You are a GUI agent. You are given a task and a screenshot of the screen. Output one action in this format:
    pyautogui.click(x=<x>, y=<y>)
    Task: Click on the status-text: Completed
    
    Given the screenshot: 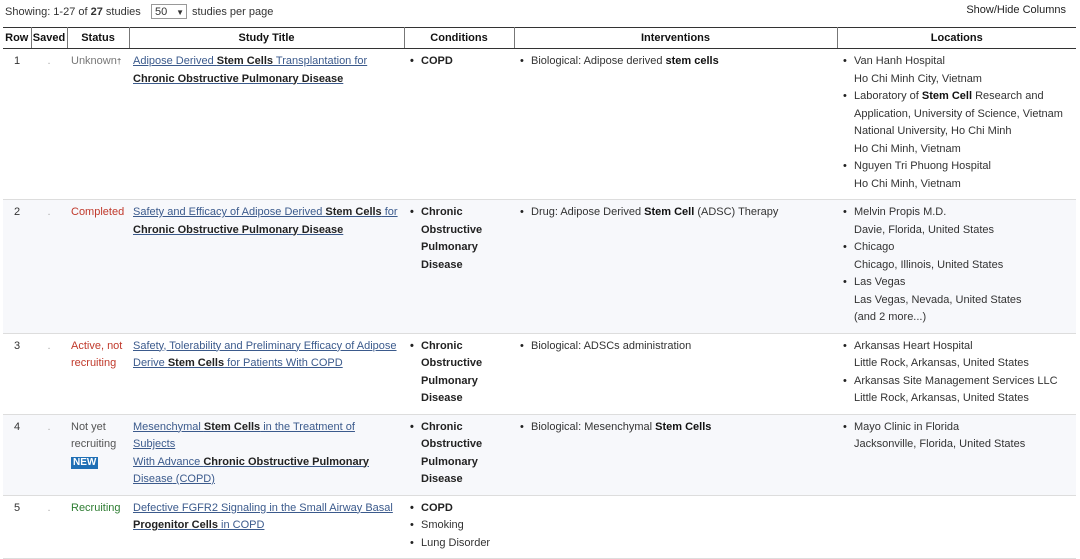 What is the action you would take?
    pyautogui.click(x=98, y=212)
    